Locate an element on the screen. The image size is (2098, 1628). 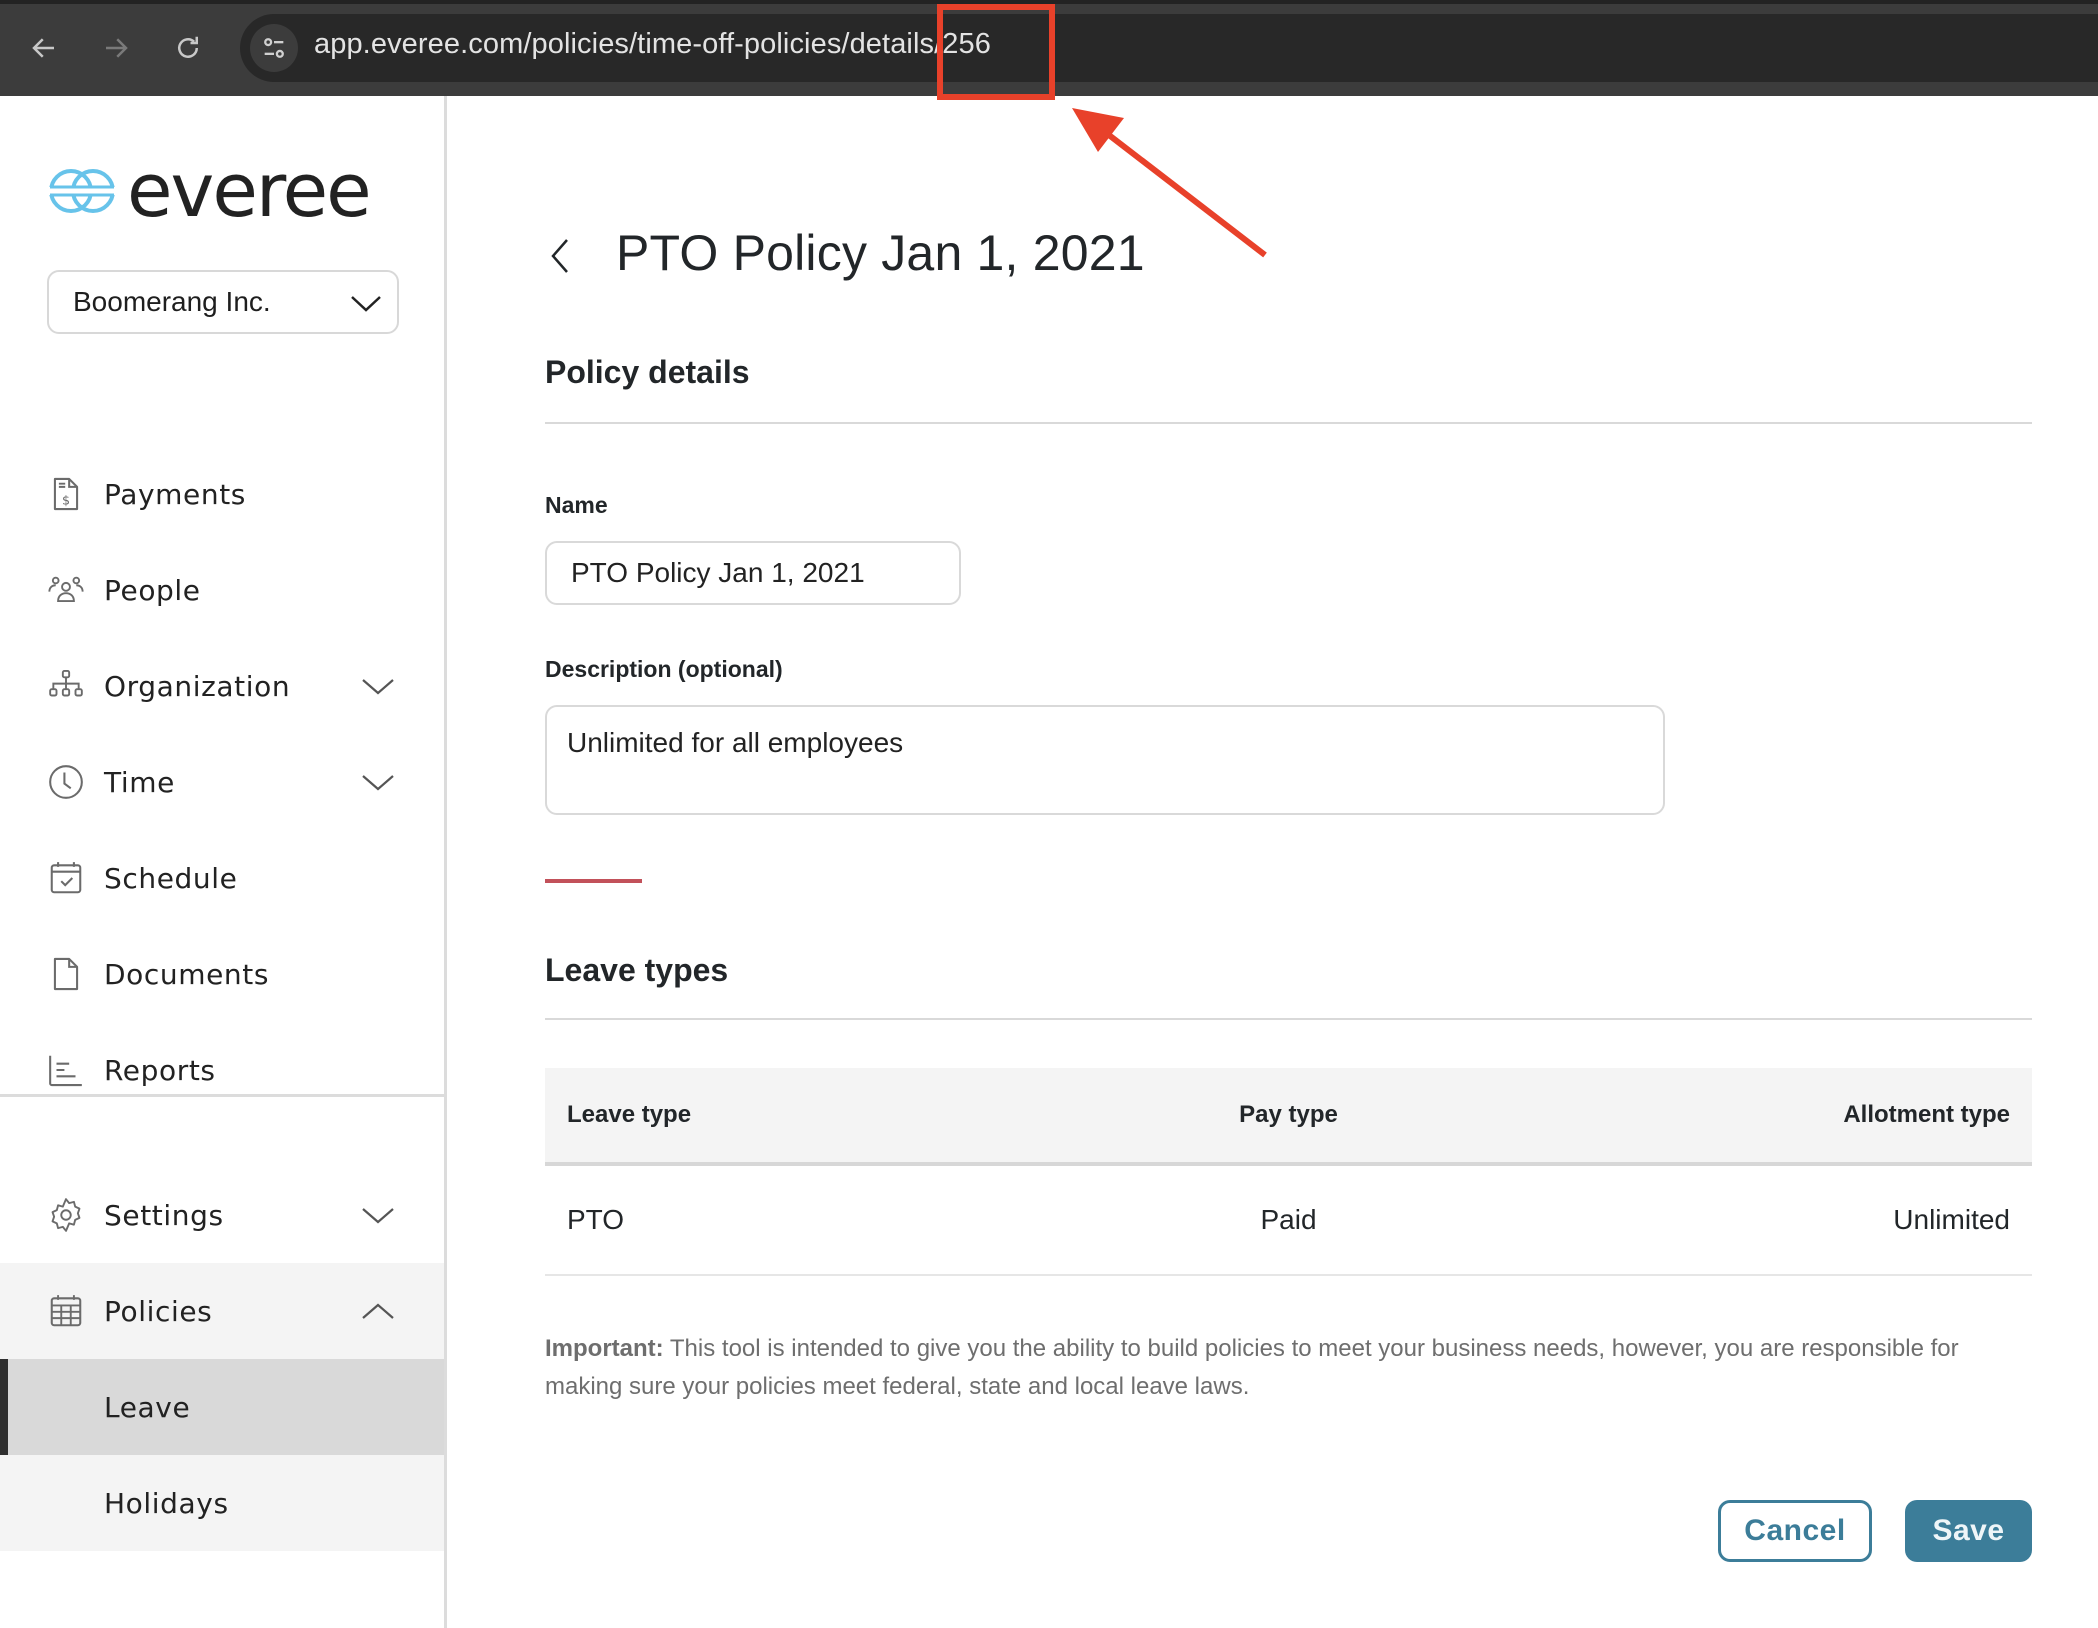
sidebar-item-label: People is located at coordinates (152, 590).